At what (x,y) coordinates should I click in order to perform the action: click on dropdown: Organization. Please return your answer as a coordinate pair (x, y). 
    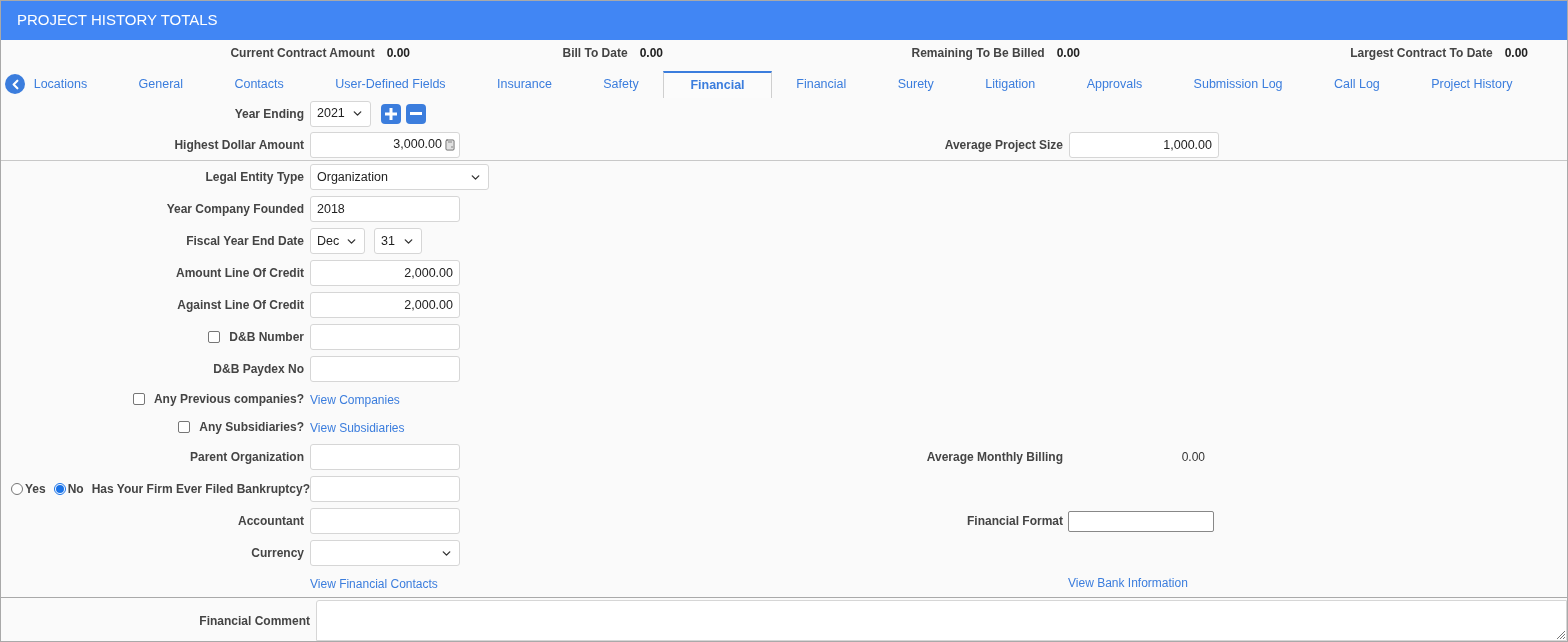
    Looking at the image, I should click on (399, 177).